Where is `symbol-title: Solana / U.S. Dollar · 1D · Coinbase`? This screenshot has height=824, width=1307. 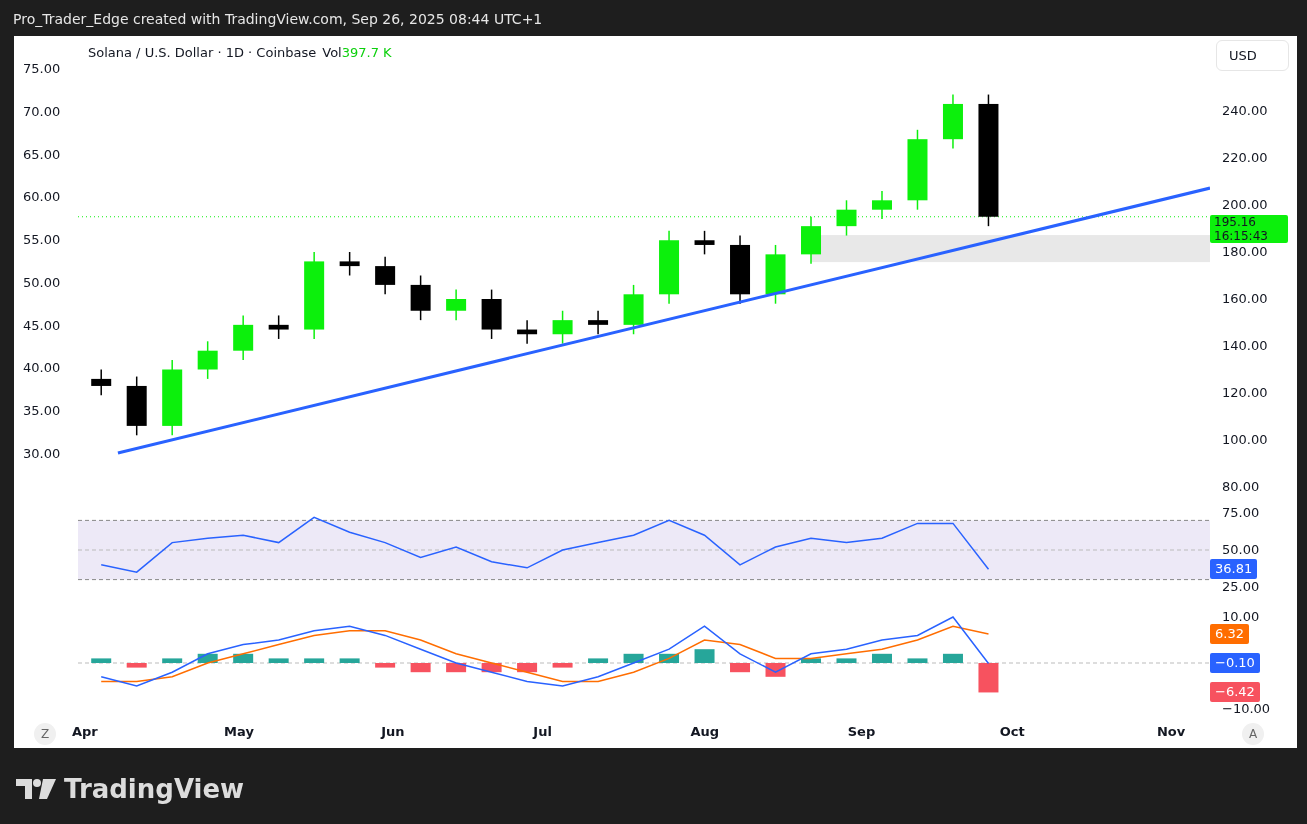
symbol-title: Solana / U.S. Dollar · 1D · Coinbase is located at coordinates (202, 52).